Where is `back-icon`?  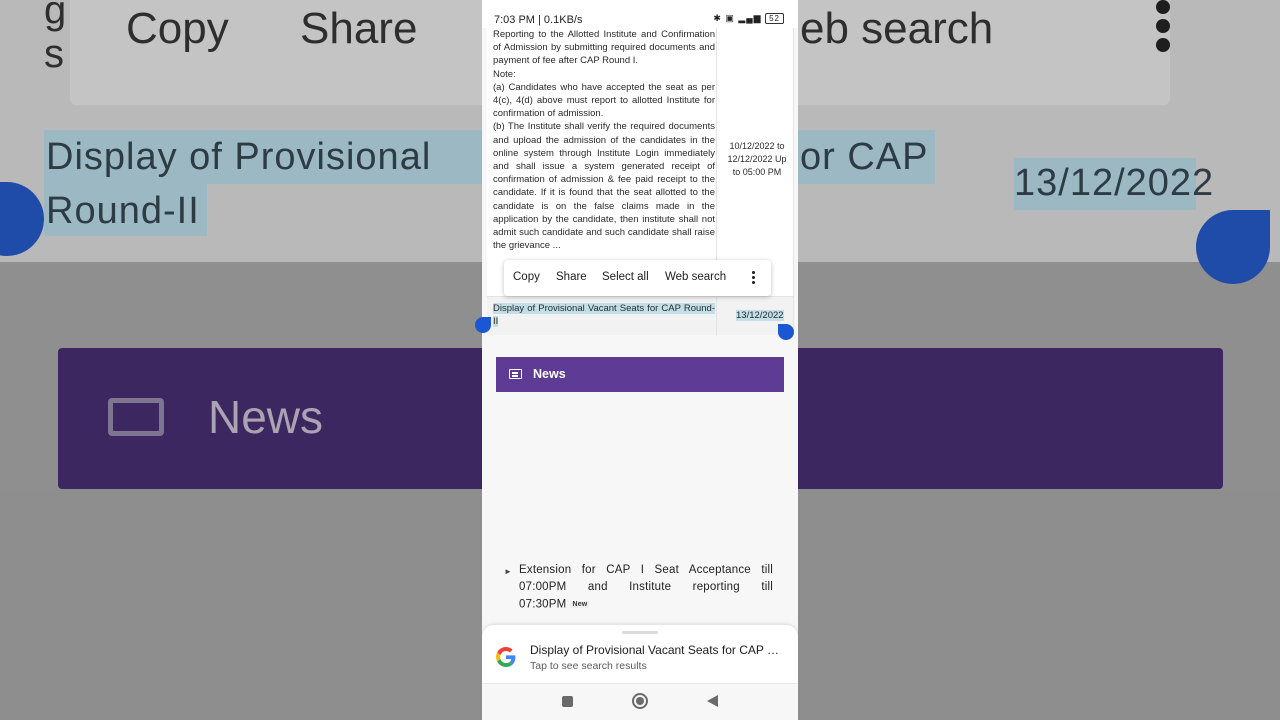 back-icon is located at coordinates (712, 701).